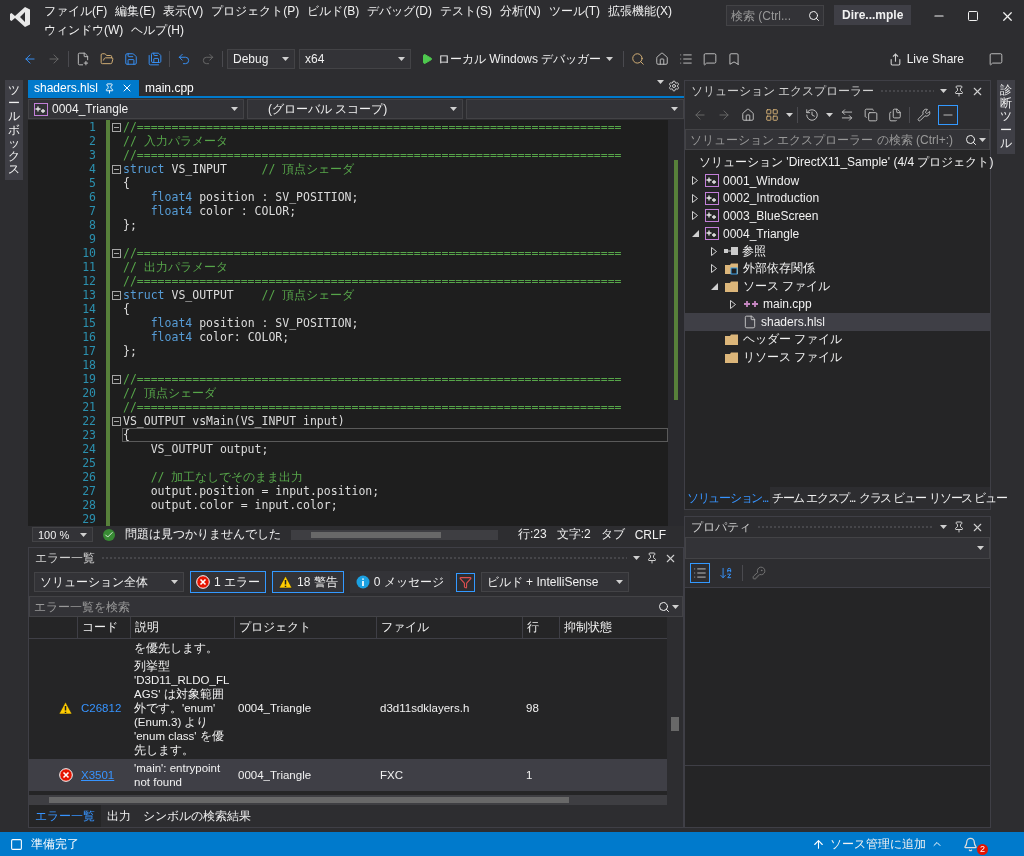  I want to click on filter-button: 18 警告, so click(308, 582).